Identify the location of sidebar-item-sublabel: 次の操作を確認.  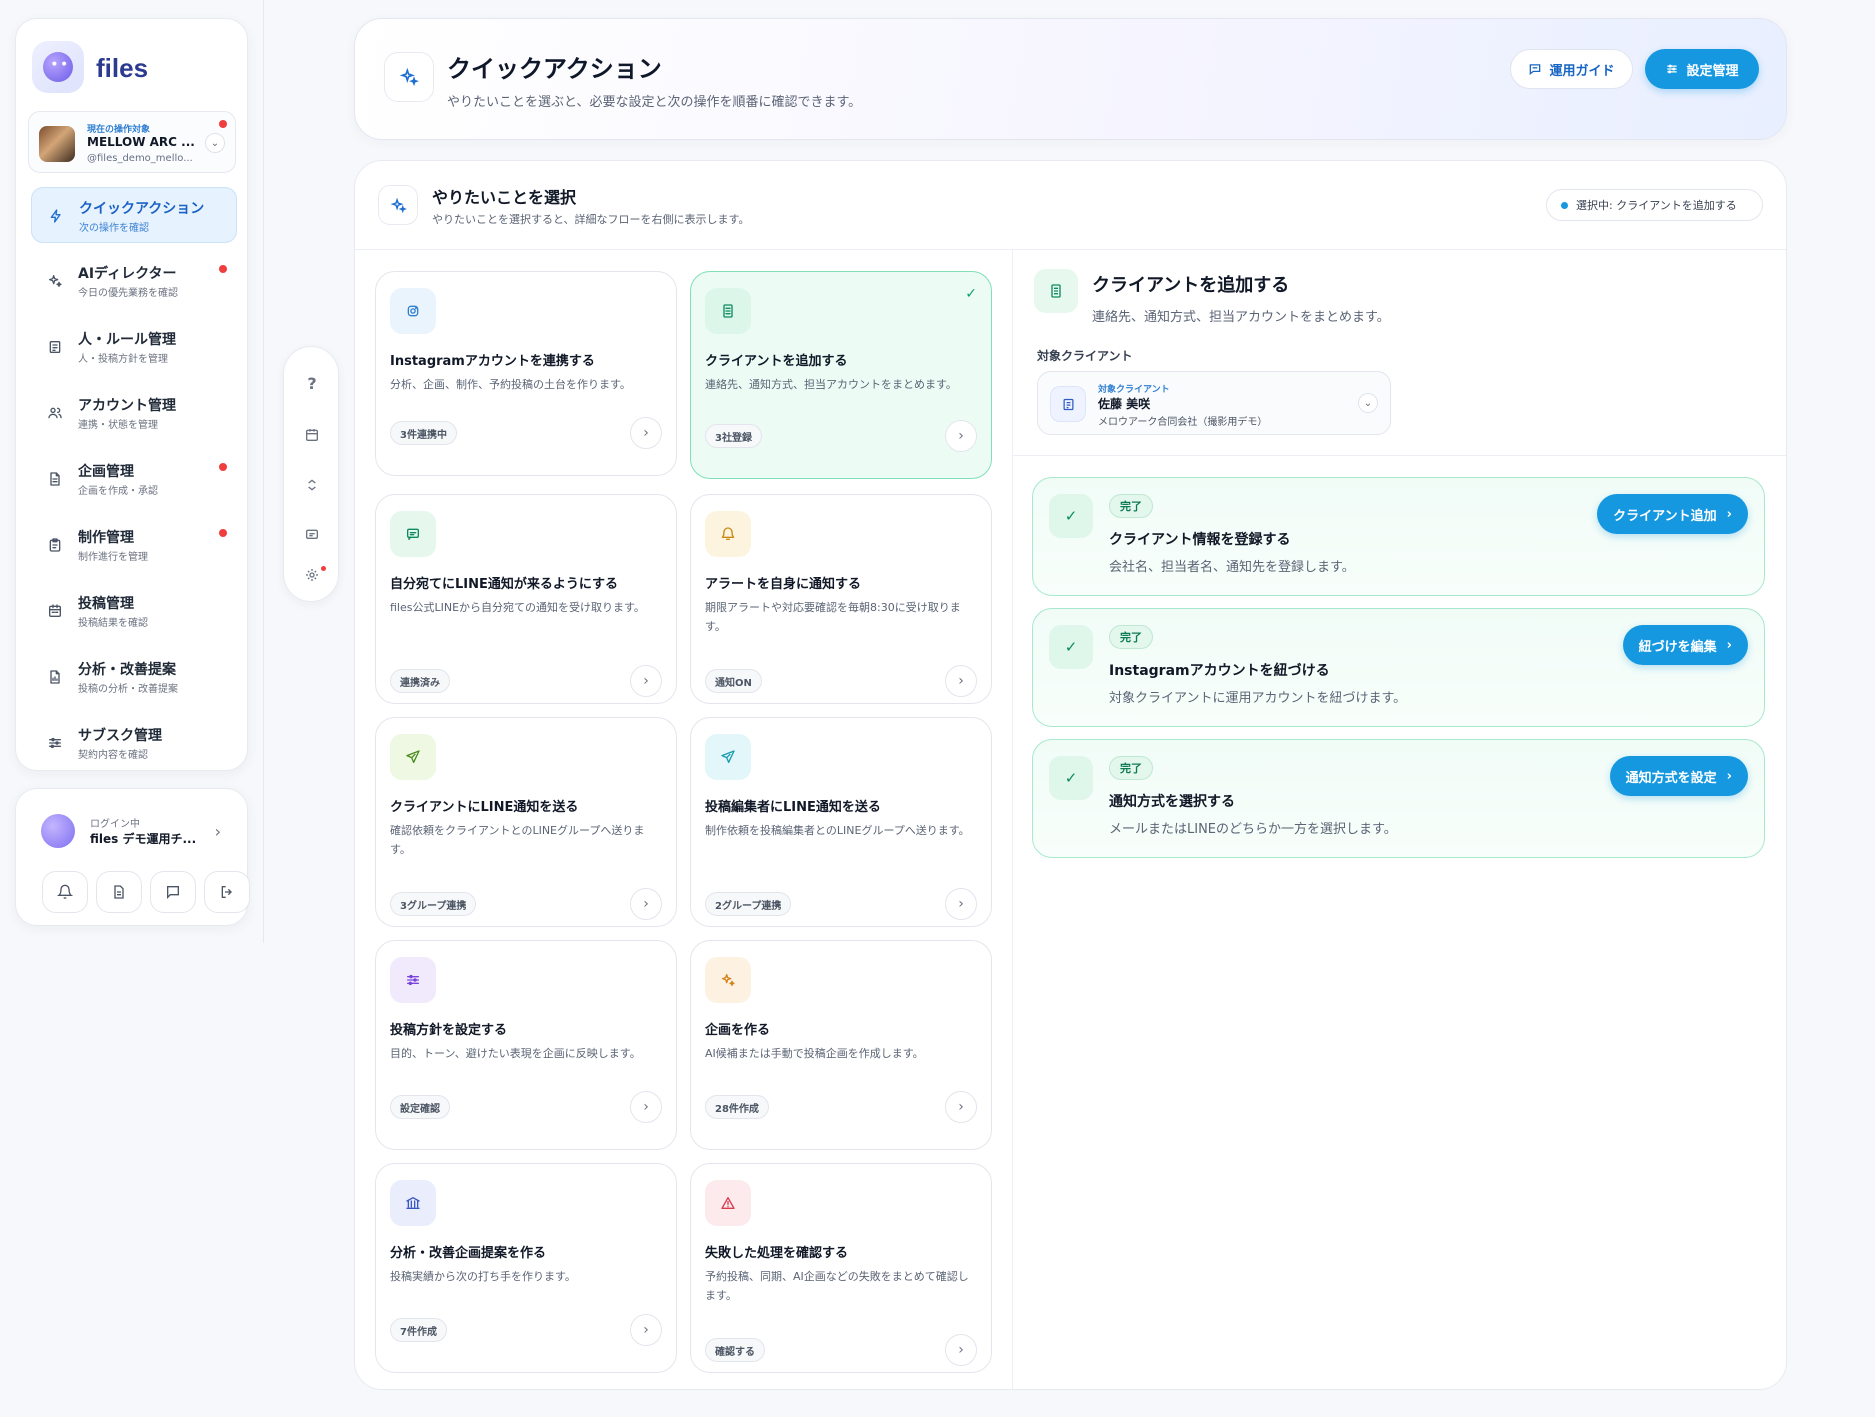
(114, 228).